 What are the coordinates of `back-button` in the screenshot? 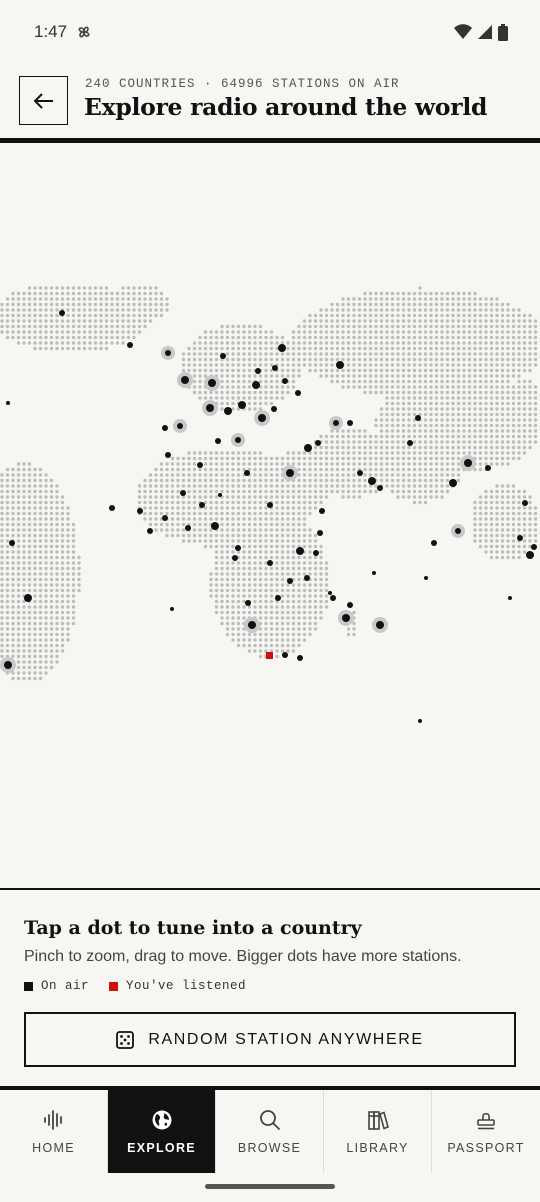 It's located at (43, 100).